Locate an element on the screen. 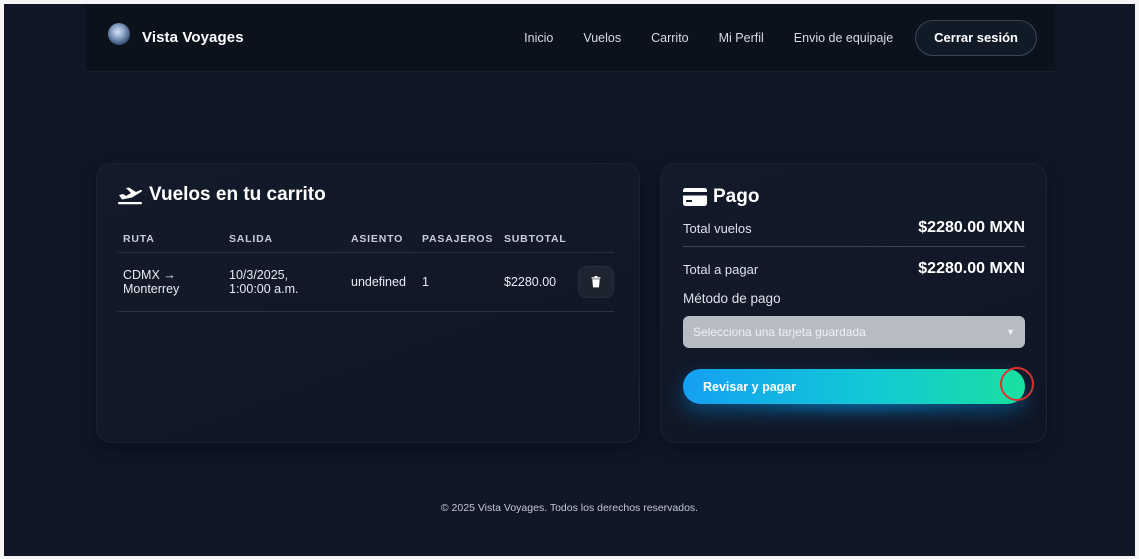 The width and height of the screenshot is (1139, 559). totals-divider is located at coordinates (854, 246).